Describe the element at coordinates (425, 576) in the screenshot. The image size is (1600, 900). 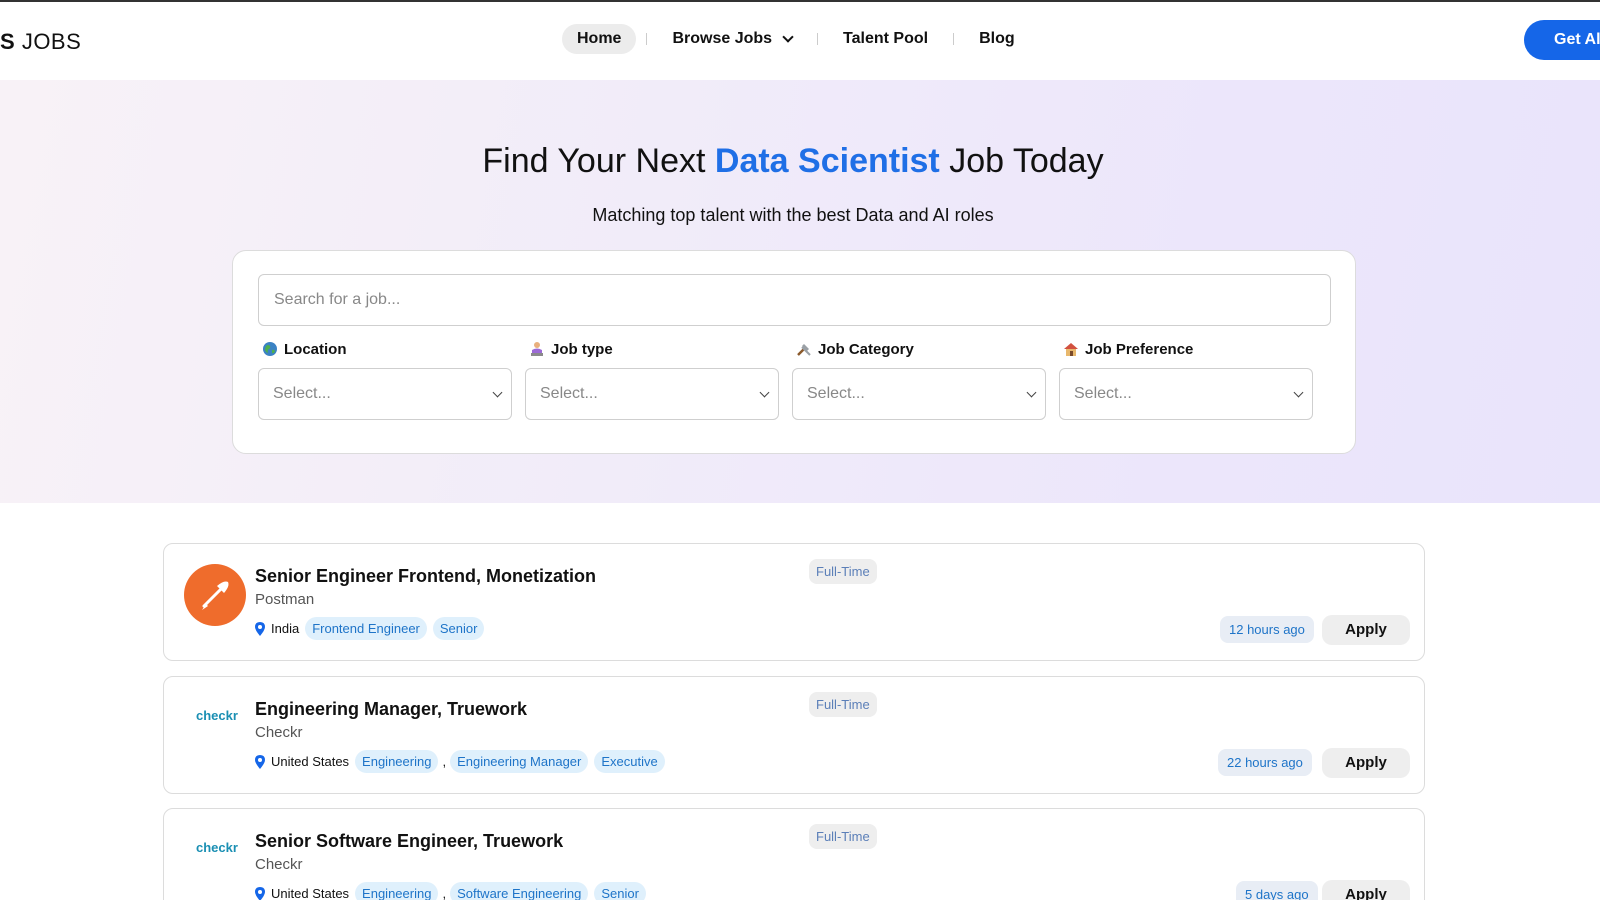
I see `job-title: Senior Engineer Frontend, Monetization` at that location.